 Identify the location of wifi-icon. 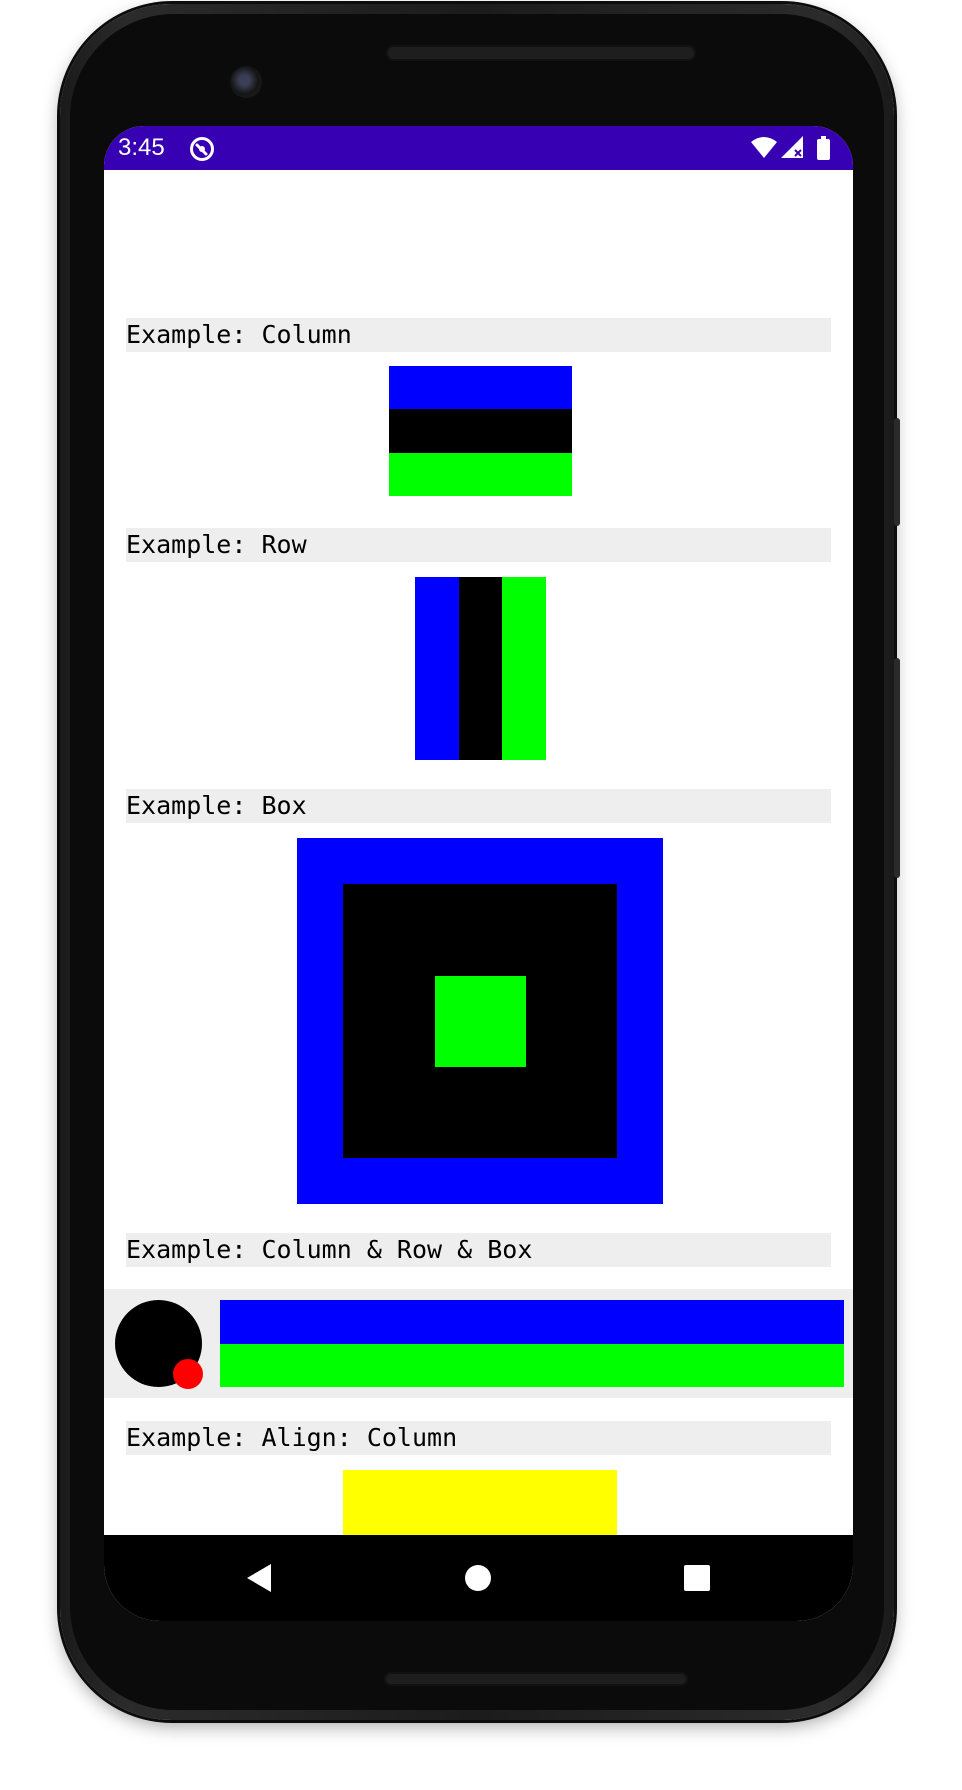
(764, 147).